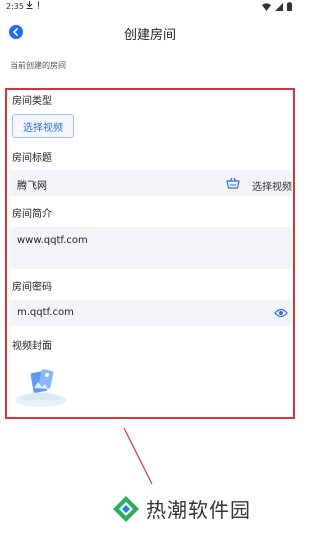 The height and width of the screenshot is (534, 320). I want to click on diamond-logo-icon, so click(126, 508).